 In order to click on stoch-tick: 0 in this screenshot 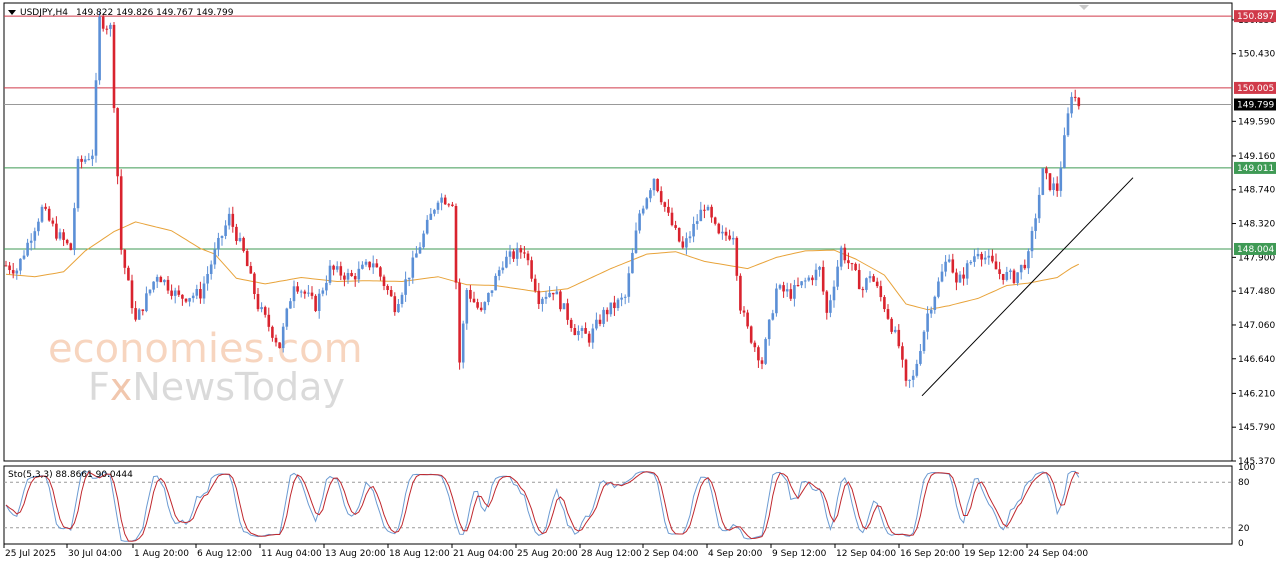, I will do `click(1241, 544)`.